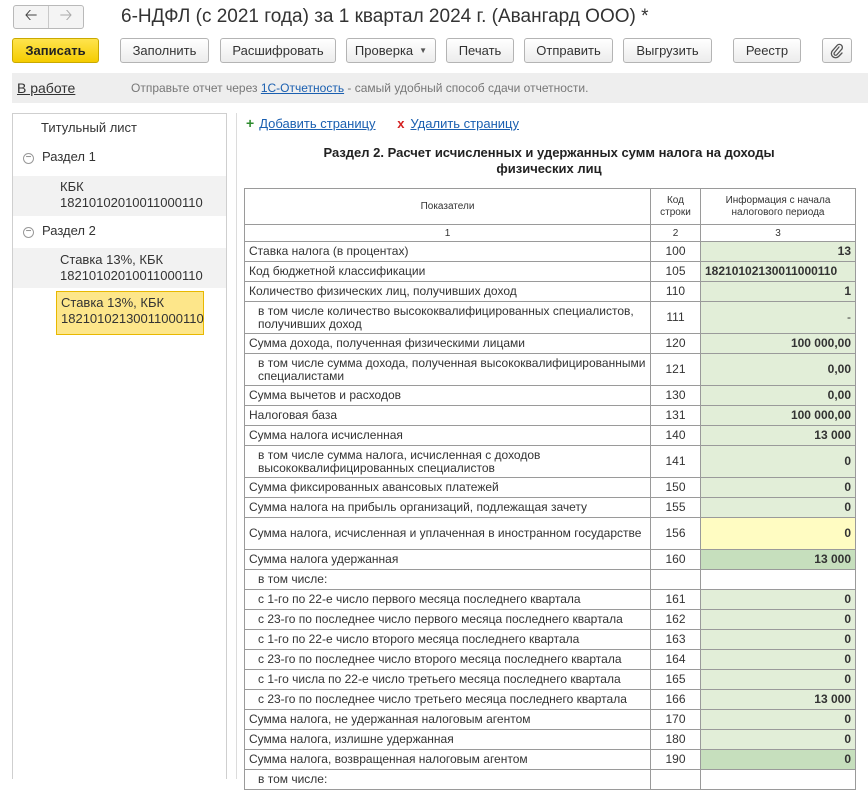 This screenshot has height=790, width=868. I want to click on header-info: Информация с начала налогового периода, so click(778, 206).